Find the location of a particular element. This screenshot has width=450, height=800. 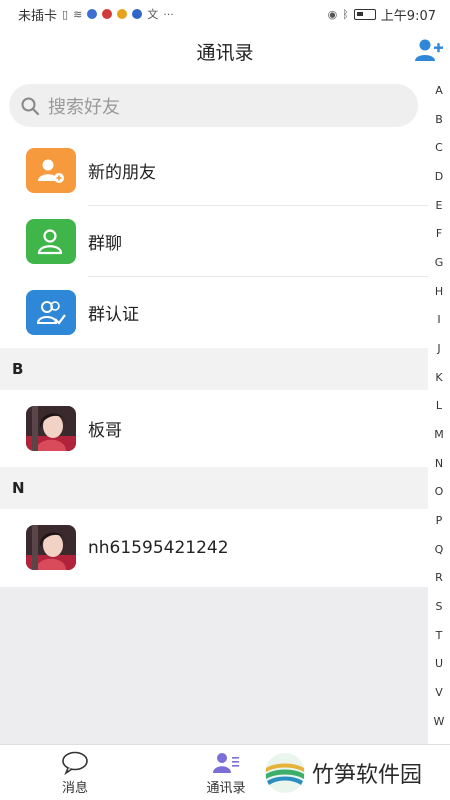

contacts-icon is located at coordinates (226, 763).